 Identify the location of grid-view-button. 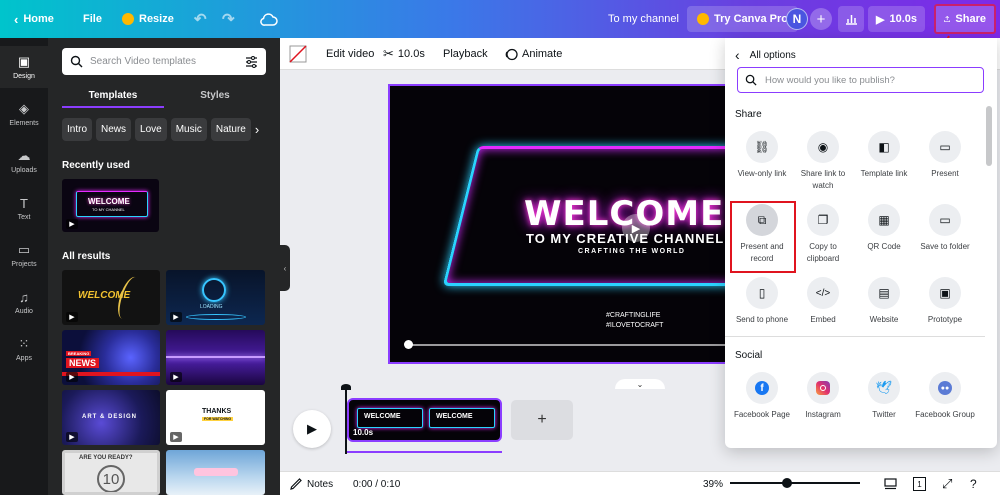
(890, 483).